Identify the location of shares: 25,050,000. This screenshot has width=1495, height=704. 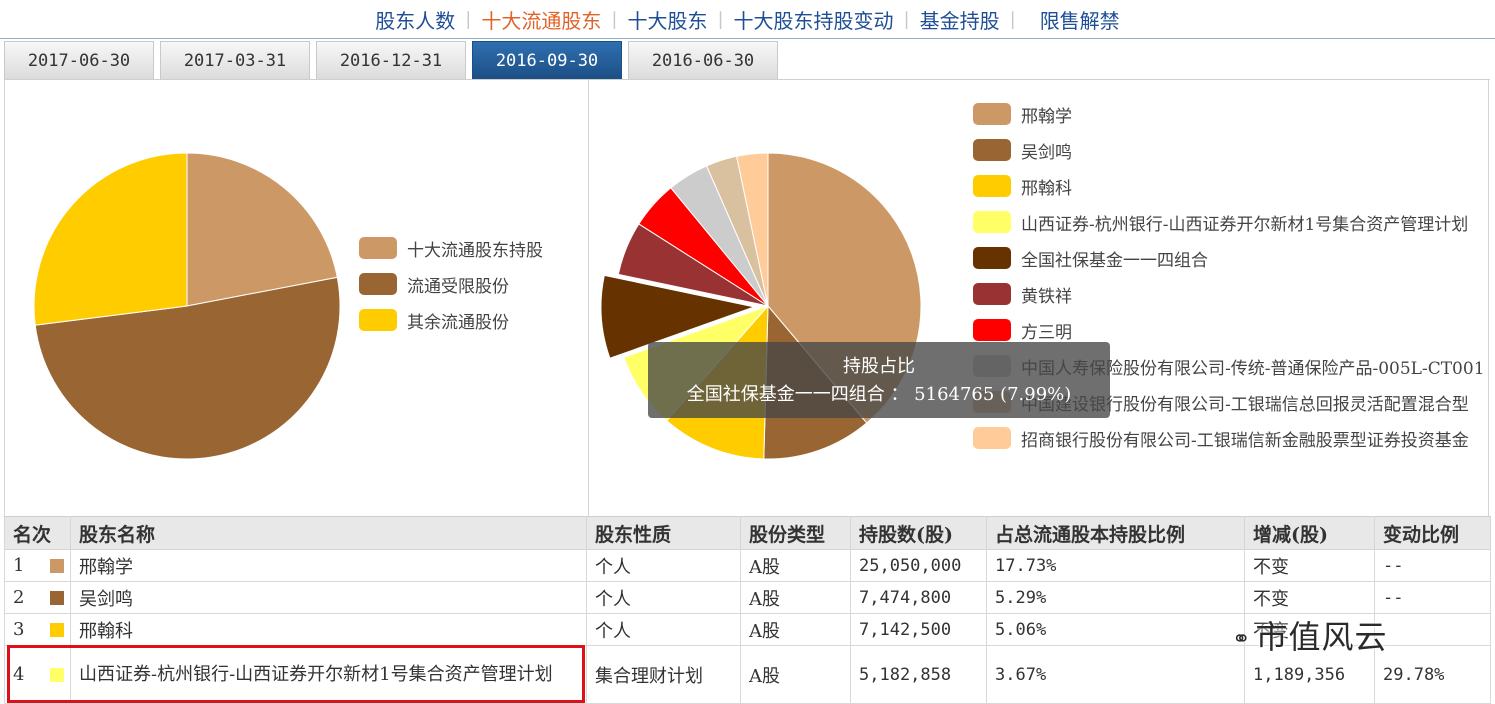
(918, 565).